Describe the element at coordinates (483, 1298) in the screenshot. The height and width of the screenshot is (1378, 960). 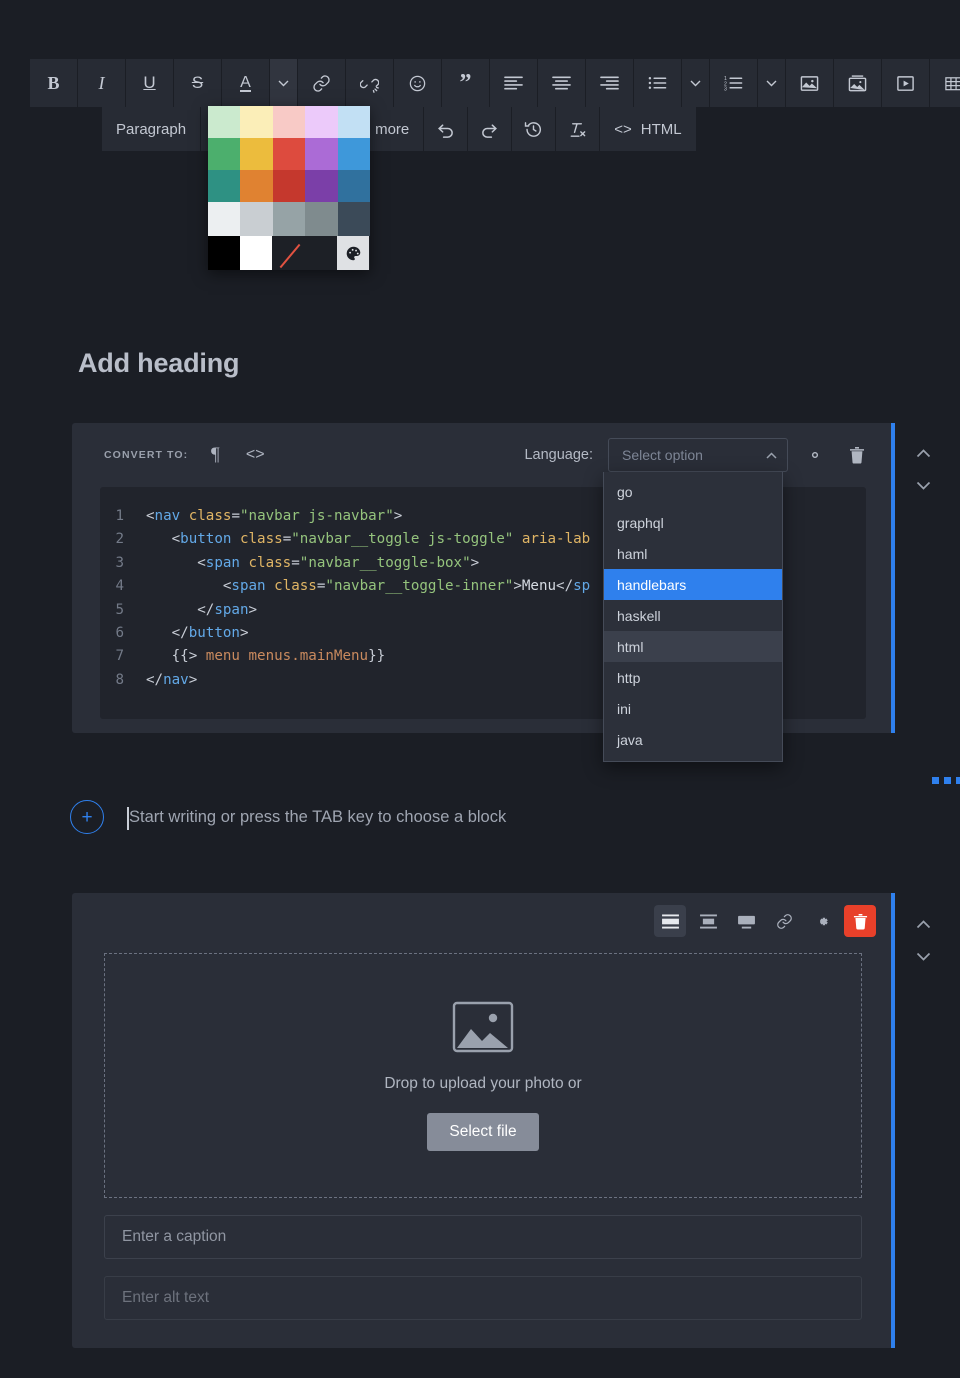
I see `alt-text-input: Enter alt text` at that location.